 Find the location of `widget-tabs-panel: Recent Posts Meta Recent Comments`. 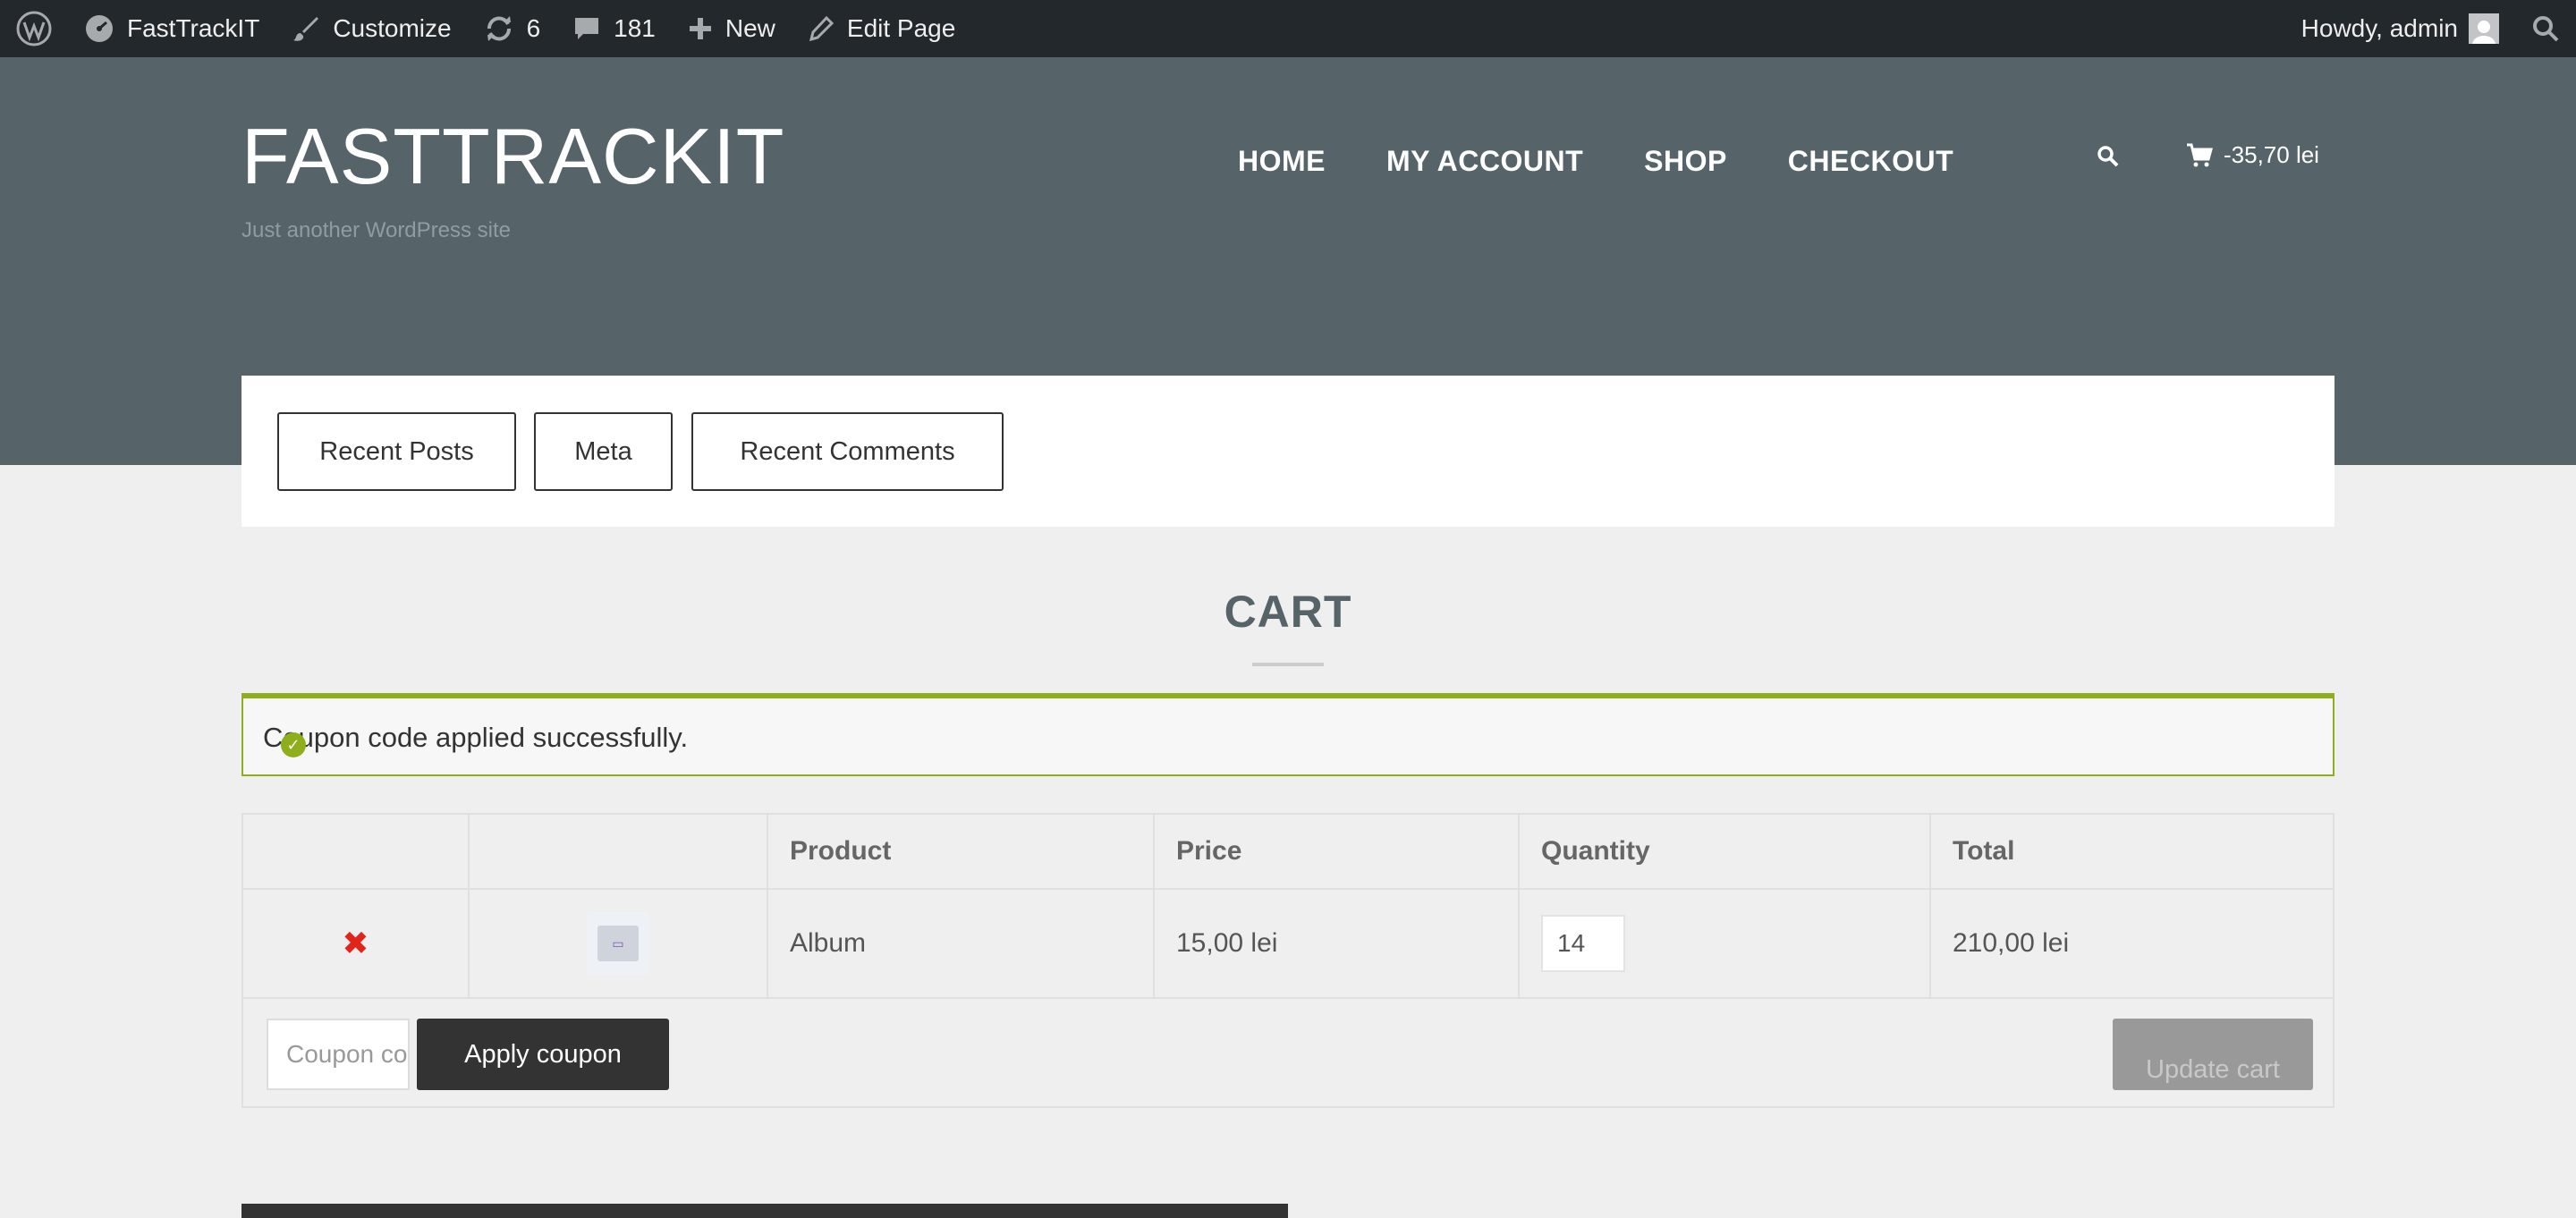

widget-tabs-panel: Recent Posts Meta Recent Comments is located at coordinates (1288, 451).